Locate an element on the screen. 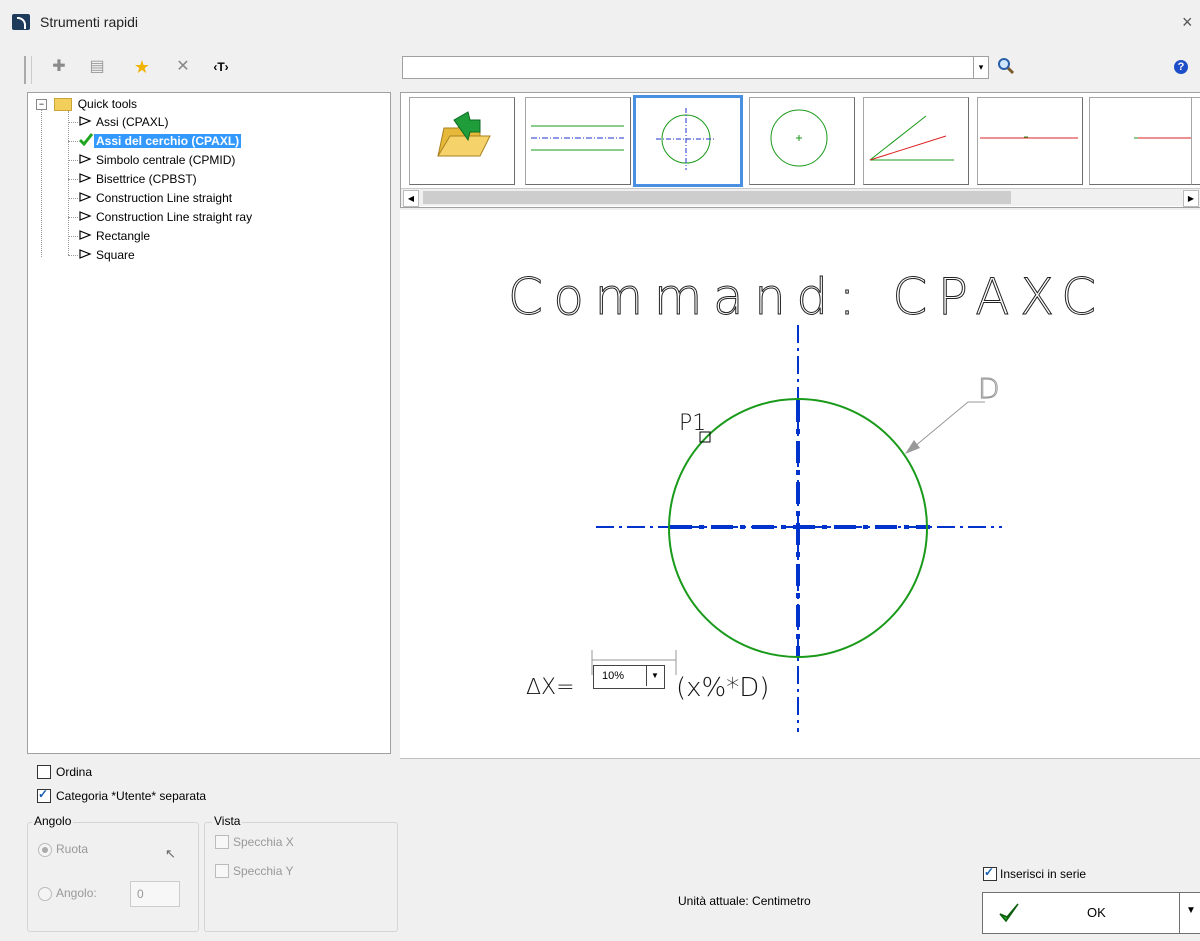 Image resolution: width=1200 pixels, height=941 pixels. toolbar-grip-icon is located at coordinates (28, 70).